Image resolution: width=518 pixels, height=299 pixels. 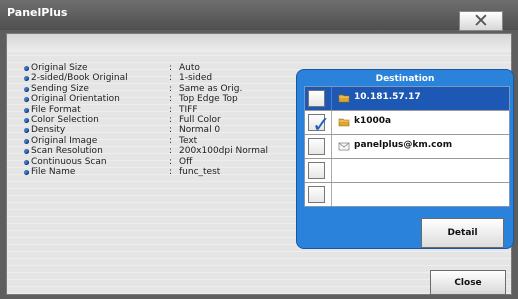 What do you see at coordinates (373, 121) in the screenshot?
I see `destination-text: k1000a` at bounding box center [373, 121].